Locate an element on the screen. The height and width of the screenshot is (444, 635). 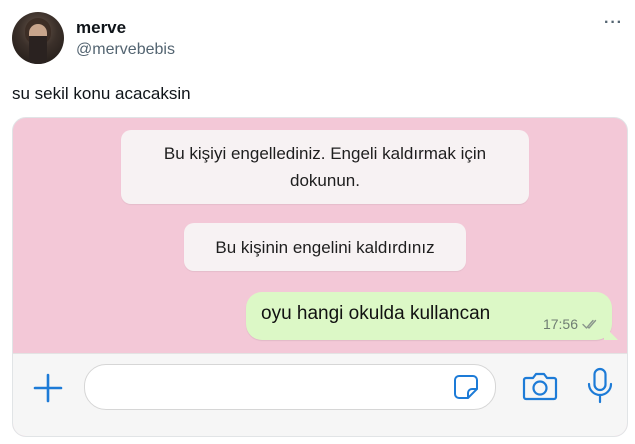
double-check-icon is located at coordinates (589, 324).